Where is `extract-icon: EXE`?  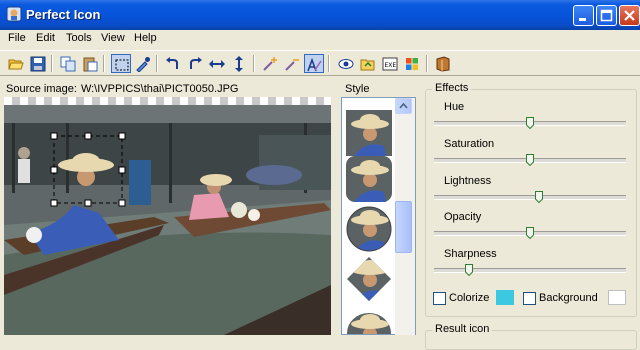
extract-icon: EXE is located at coordinates (390, 64).